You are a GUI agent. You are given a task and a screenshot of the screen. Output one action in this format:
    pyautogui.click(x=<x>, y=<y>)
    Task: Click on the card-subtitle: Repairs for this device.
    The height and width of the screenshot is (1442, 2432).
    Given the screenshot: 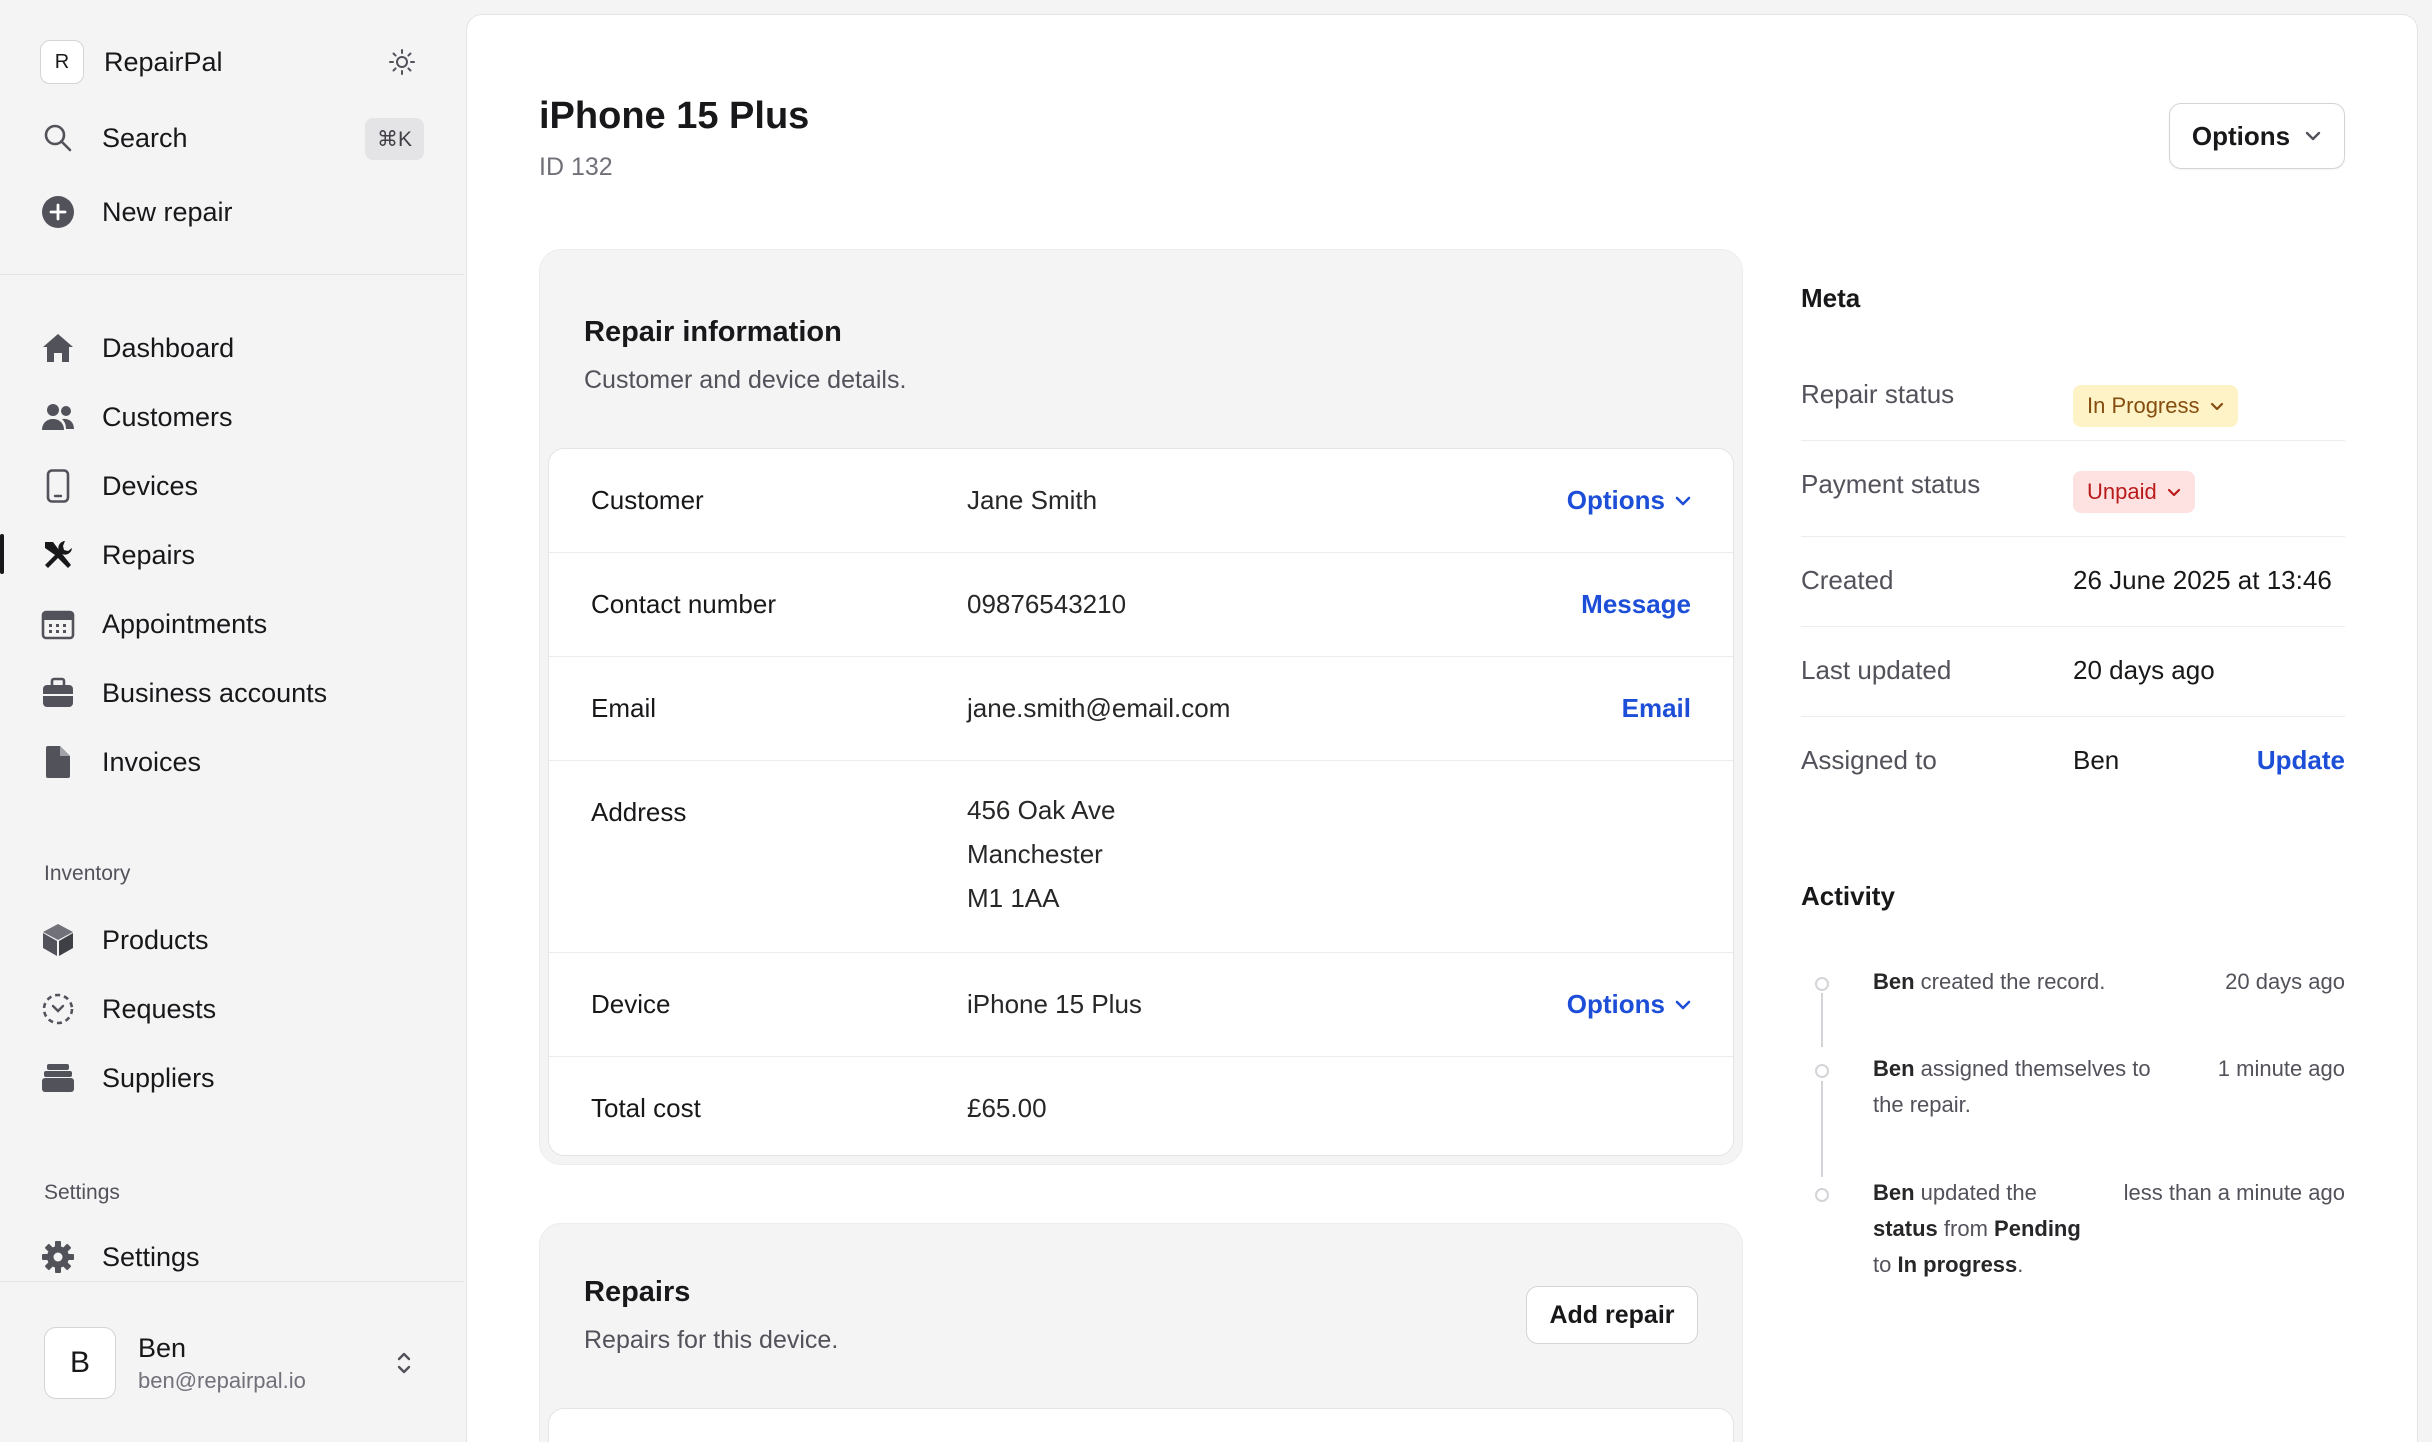 What is the action you would take?
    pyautogui.click(x=711, y=1340)
    